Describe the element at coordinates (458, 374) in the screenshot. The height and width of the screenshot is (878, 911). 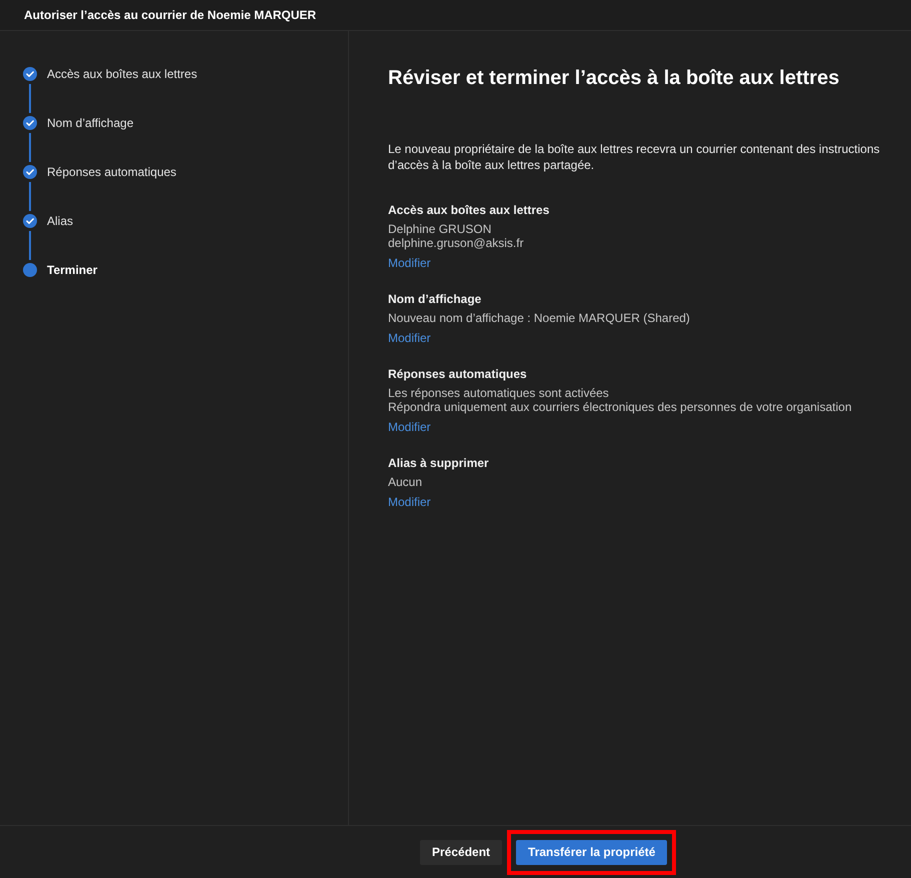
I see `section-heading: Réponses automatiques` at that location.